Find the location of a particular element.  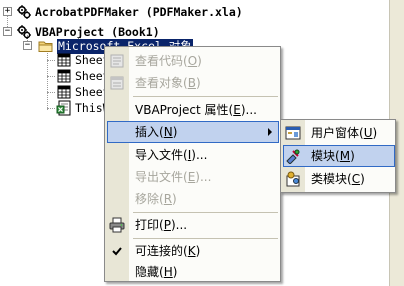

menu-item-module: 模块(M) is located at coordinates (338, 156).